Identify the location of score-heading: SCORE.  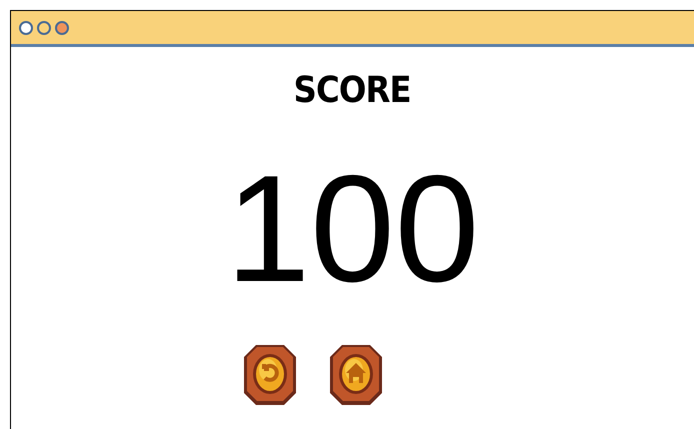
(353, 91).